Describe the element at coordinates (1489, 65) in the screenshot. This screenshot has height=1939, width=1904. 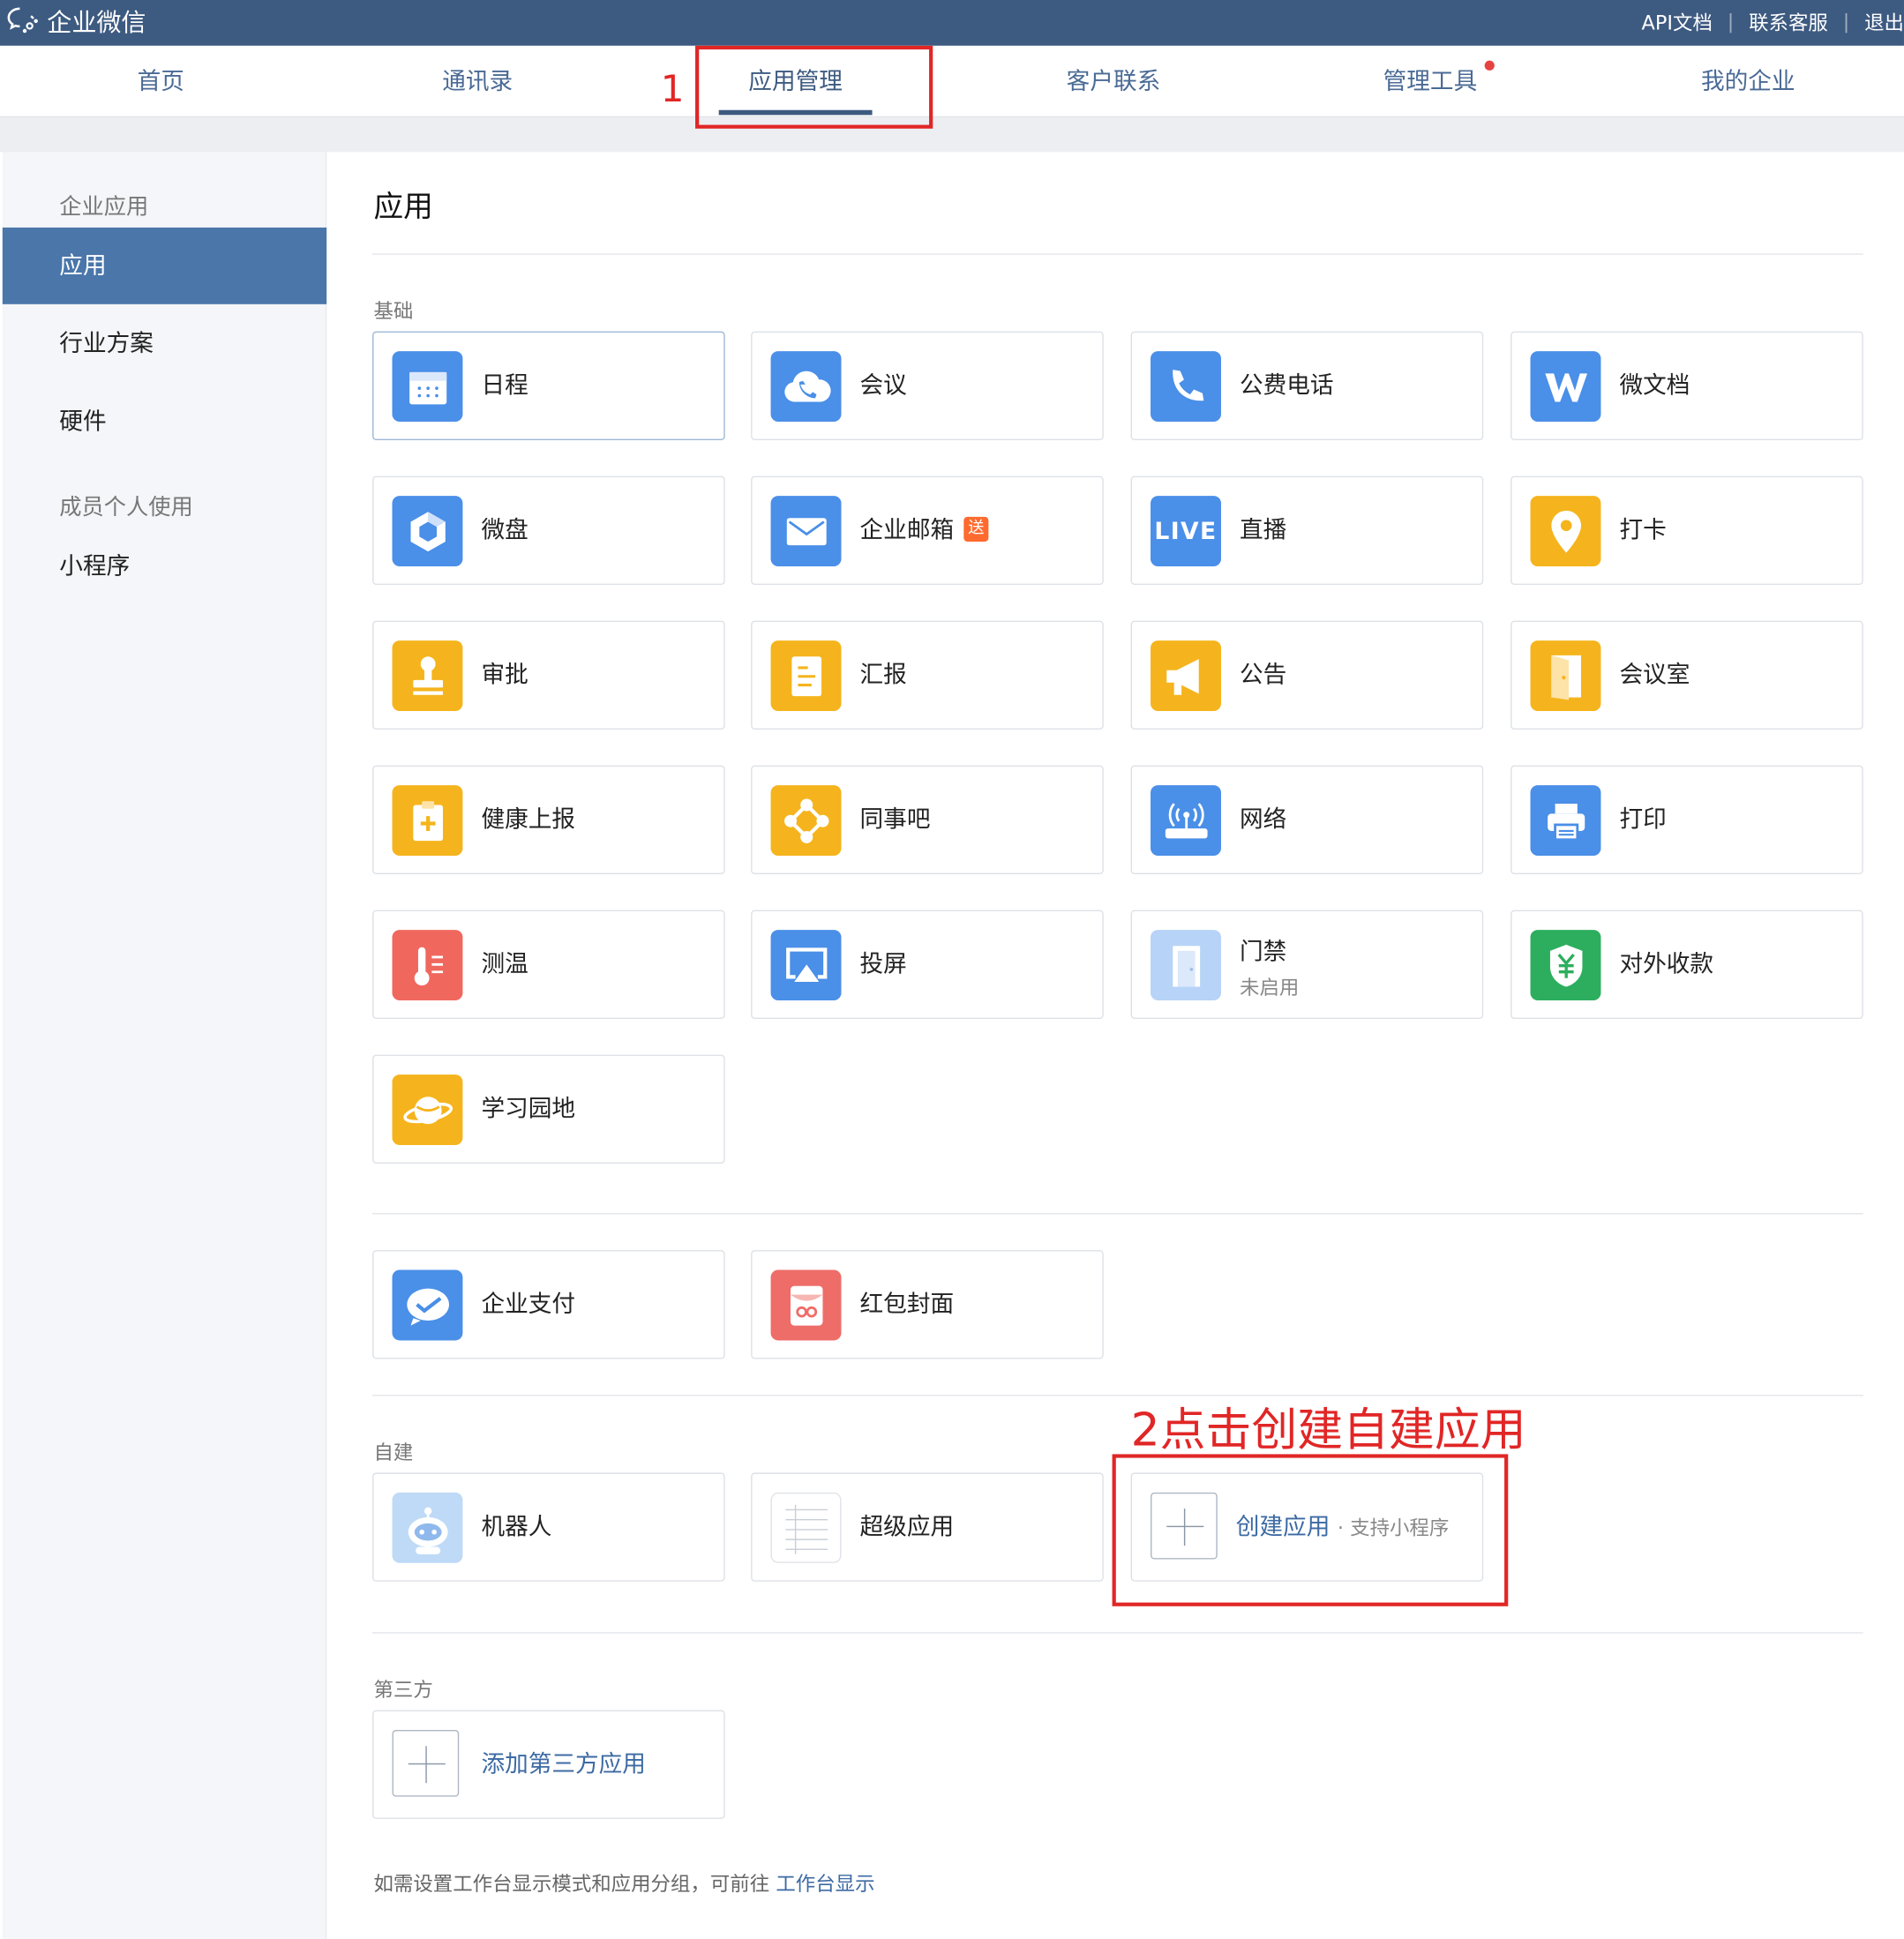
I see `notification-dot` at that location.